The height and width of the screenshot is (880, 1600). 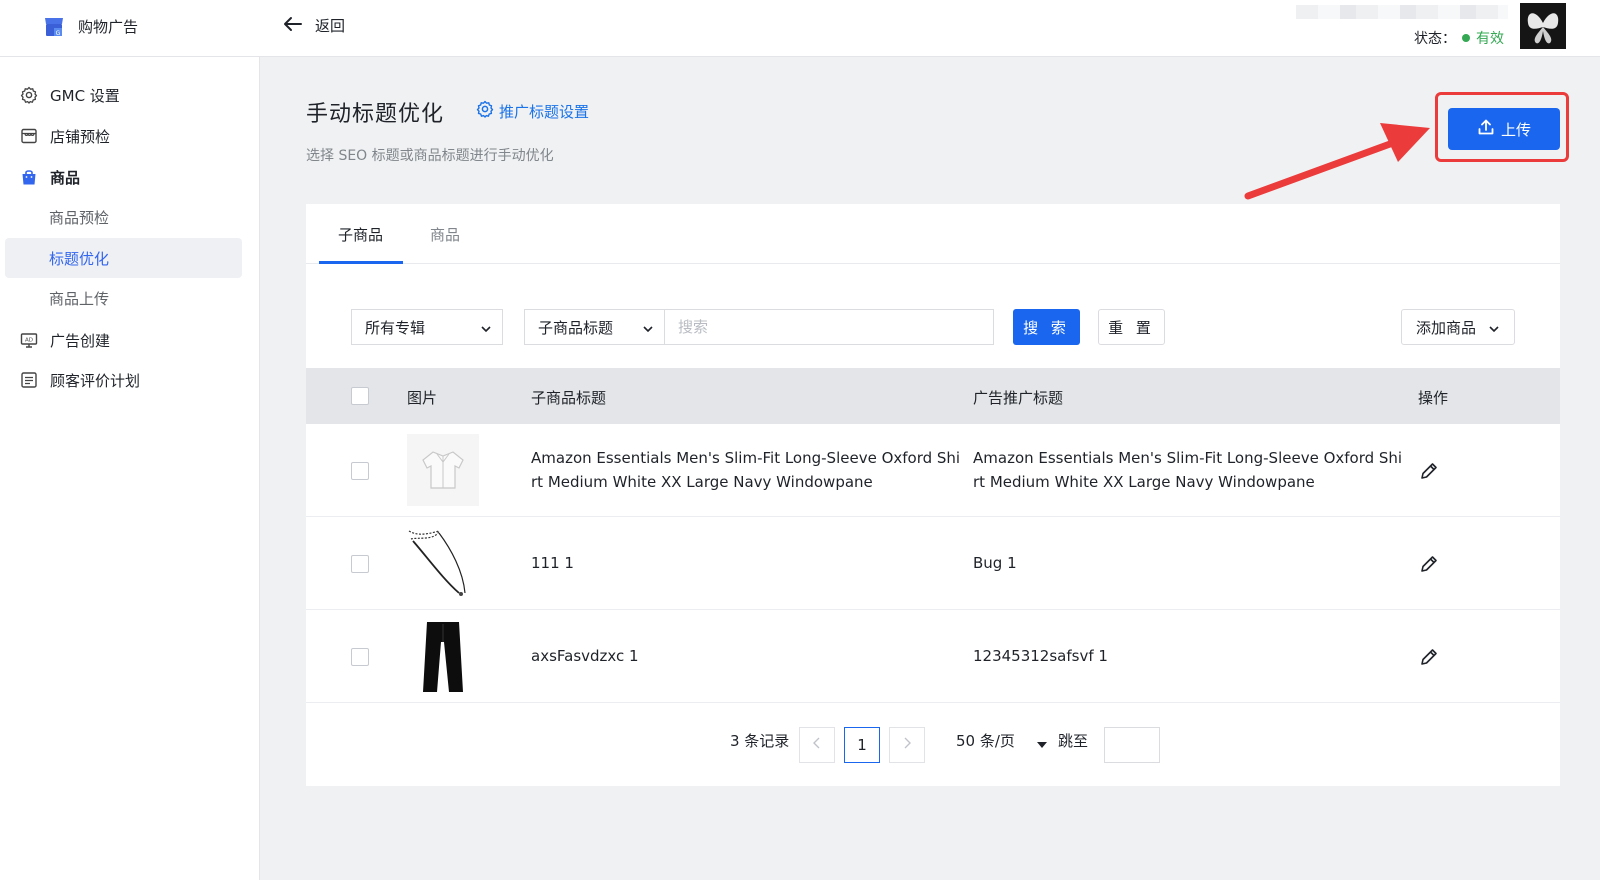 I want to click on sidebar-item-label: 顾客评价计划, so click(x=95, y=380).